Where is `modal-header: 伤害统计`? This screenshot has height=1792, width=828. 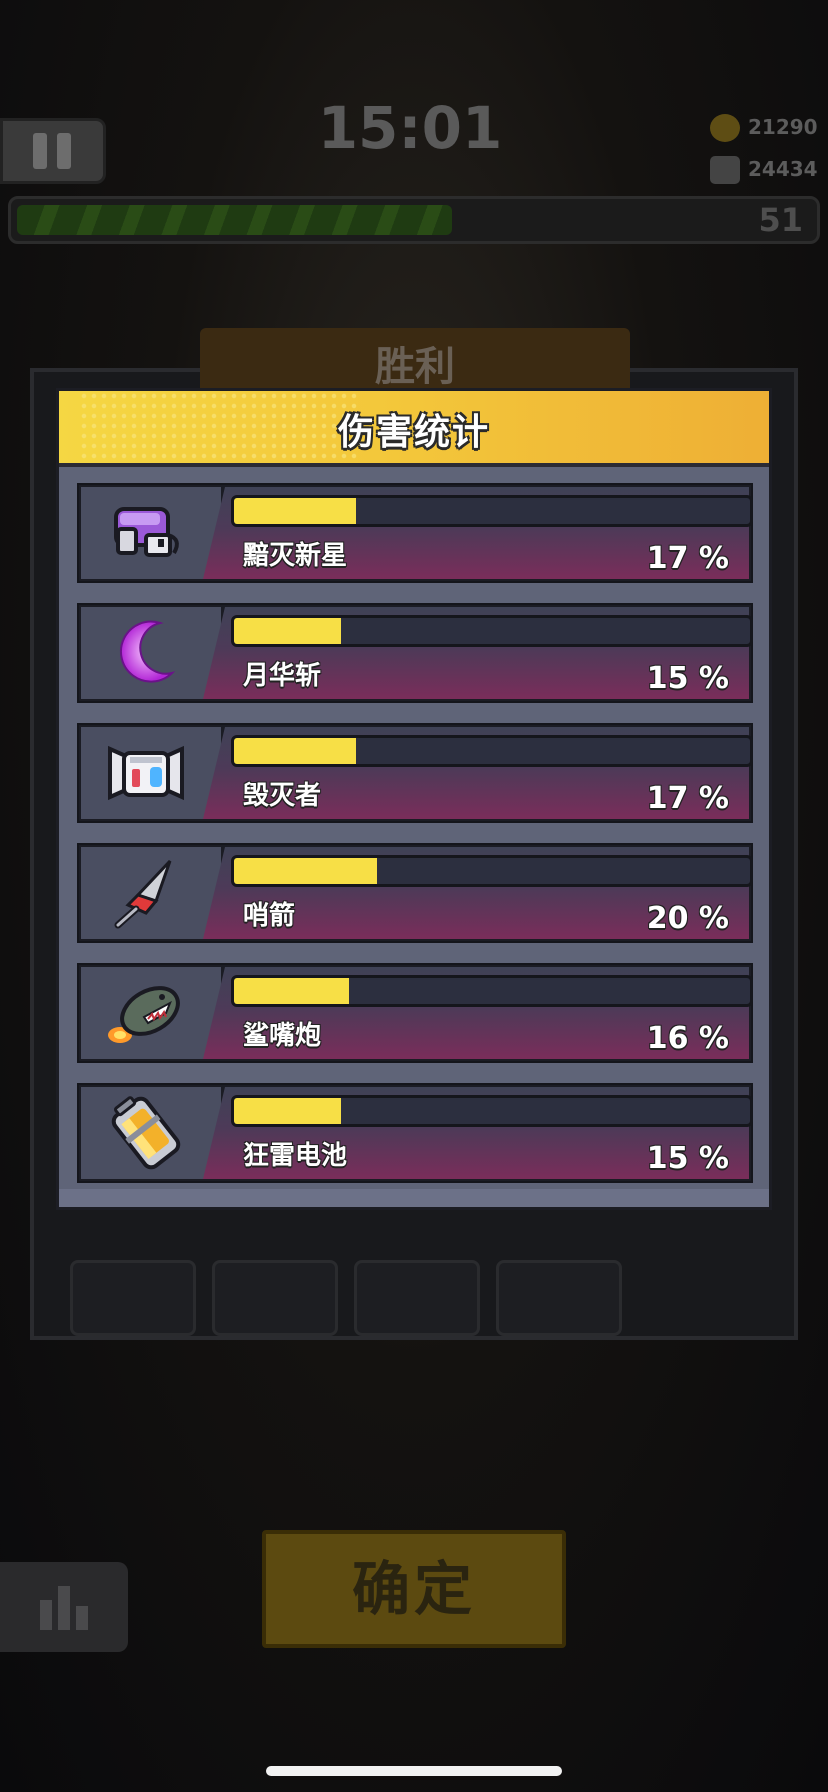 modal-header: 伤害统计 is located at coordinates (414, 429).